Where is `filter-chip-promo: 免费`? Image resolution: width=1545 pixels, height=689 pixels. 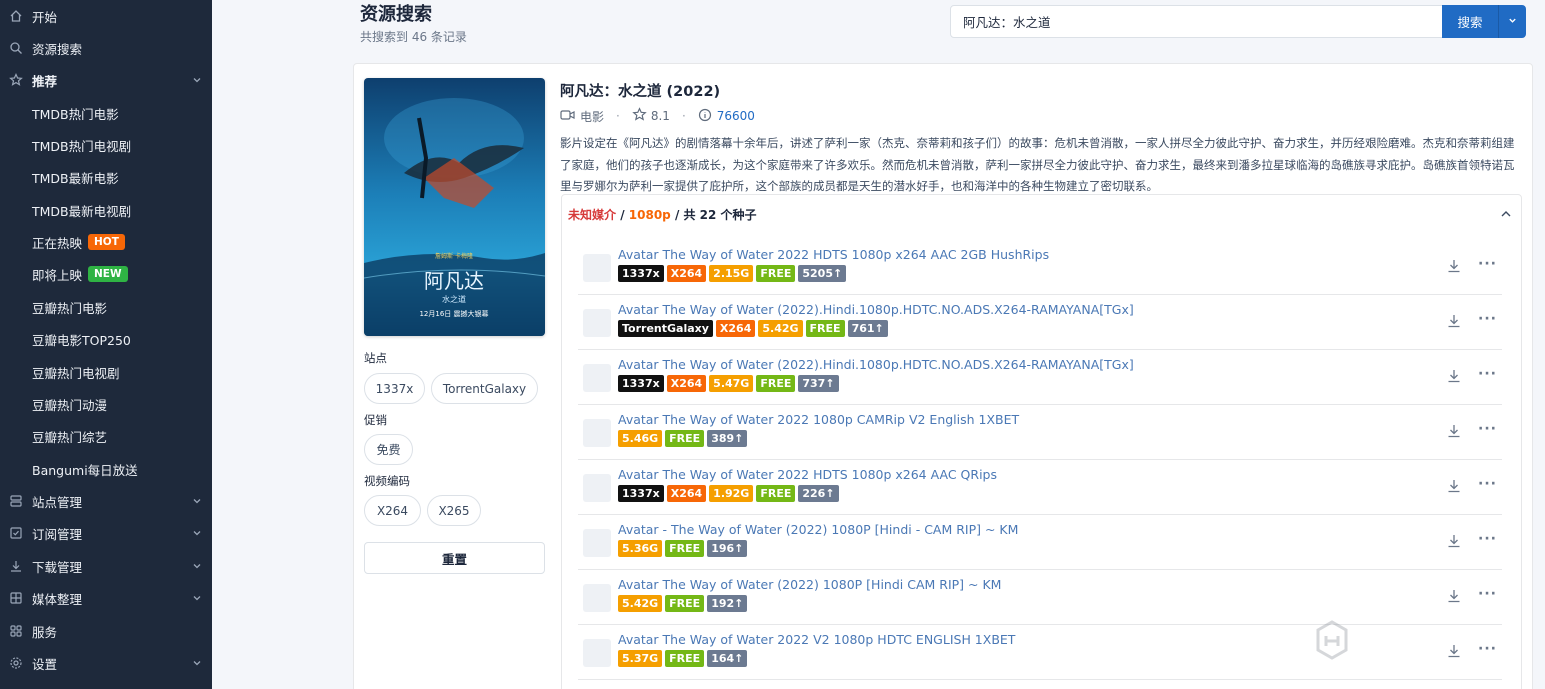
filter-chip-promo: 免费 is located at coordinates (388, 449).